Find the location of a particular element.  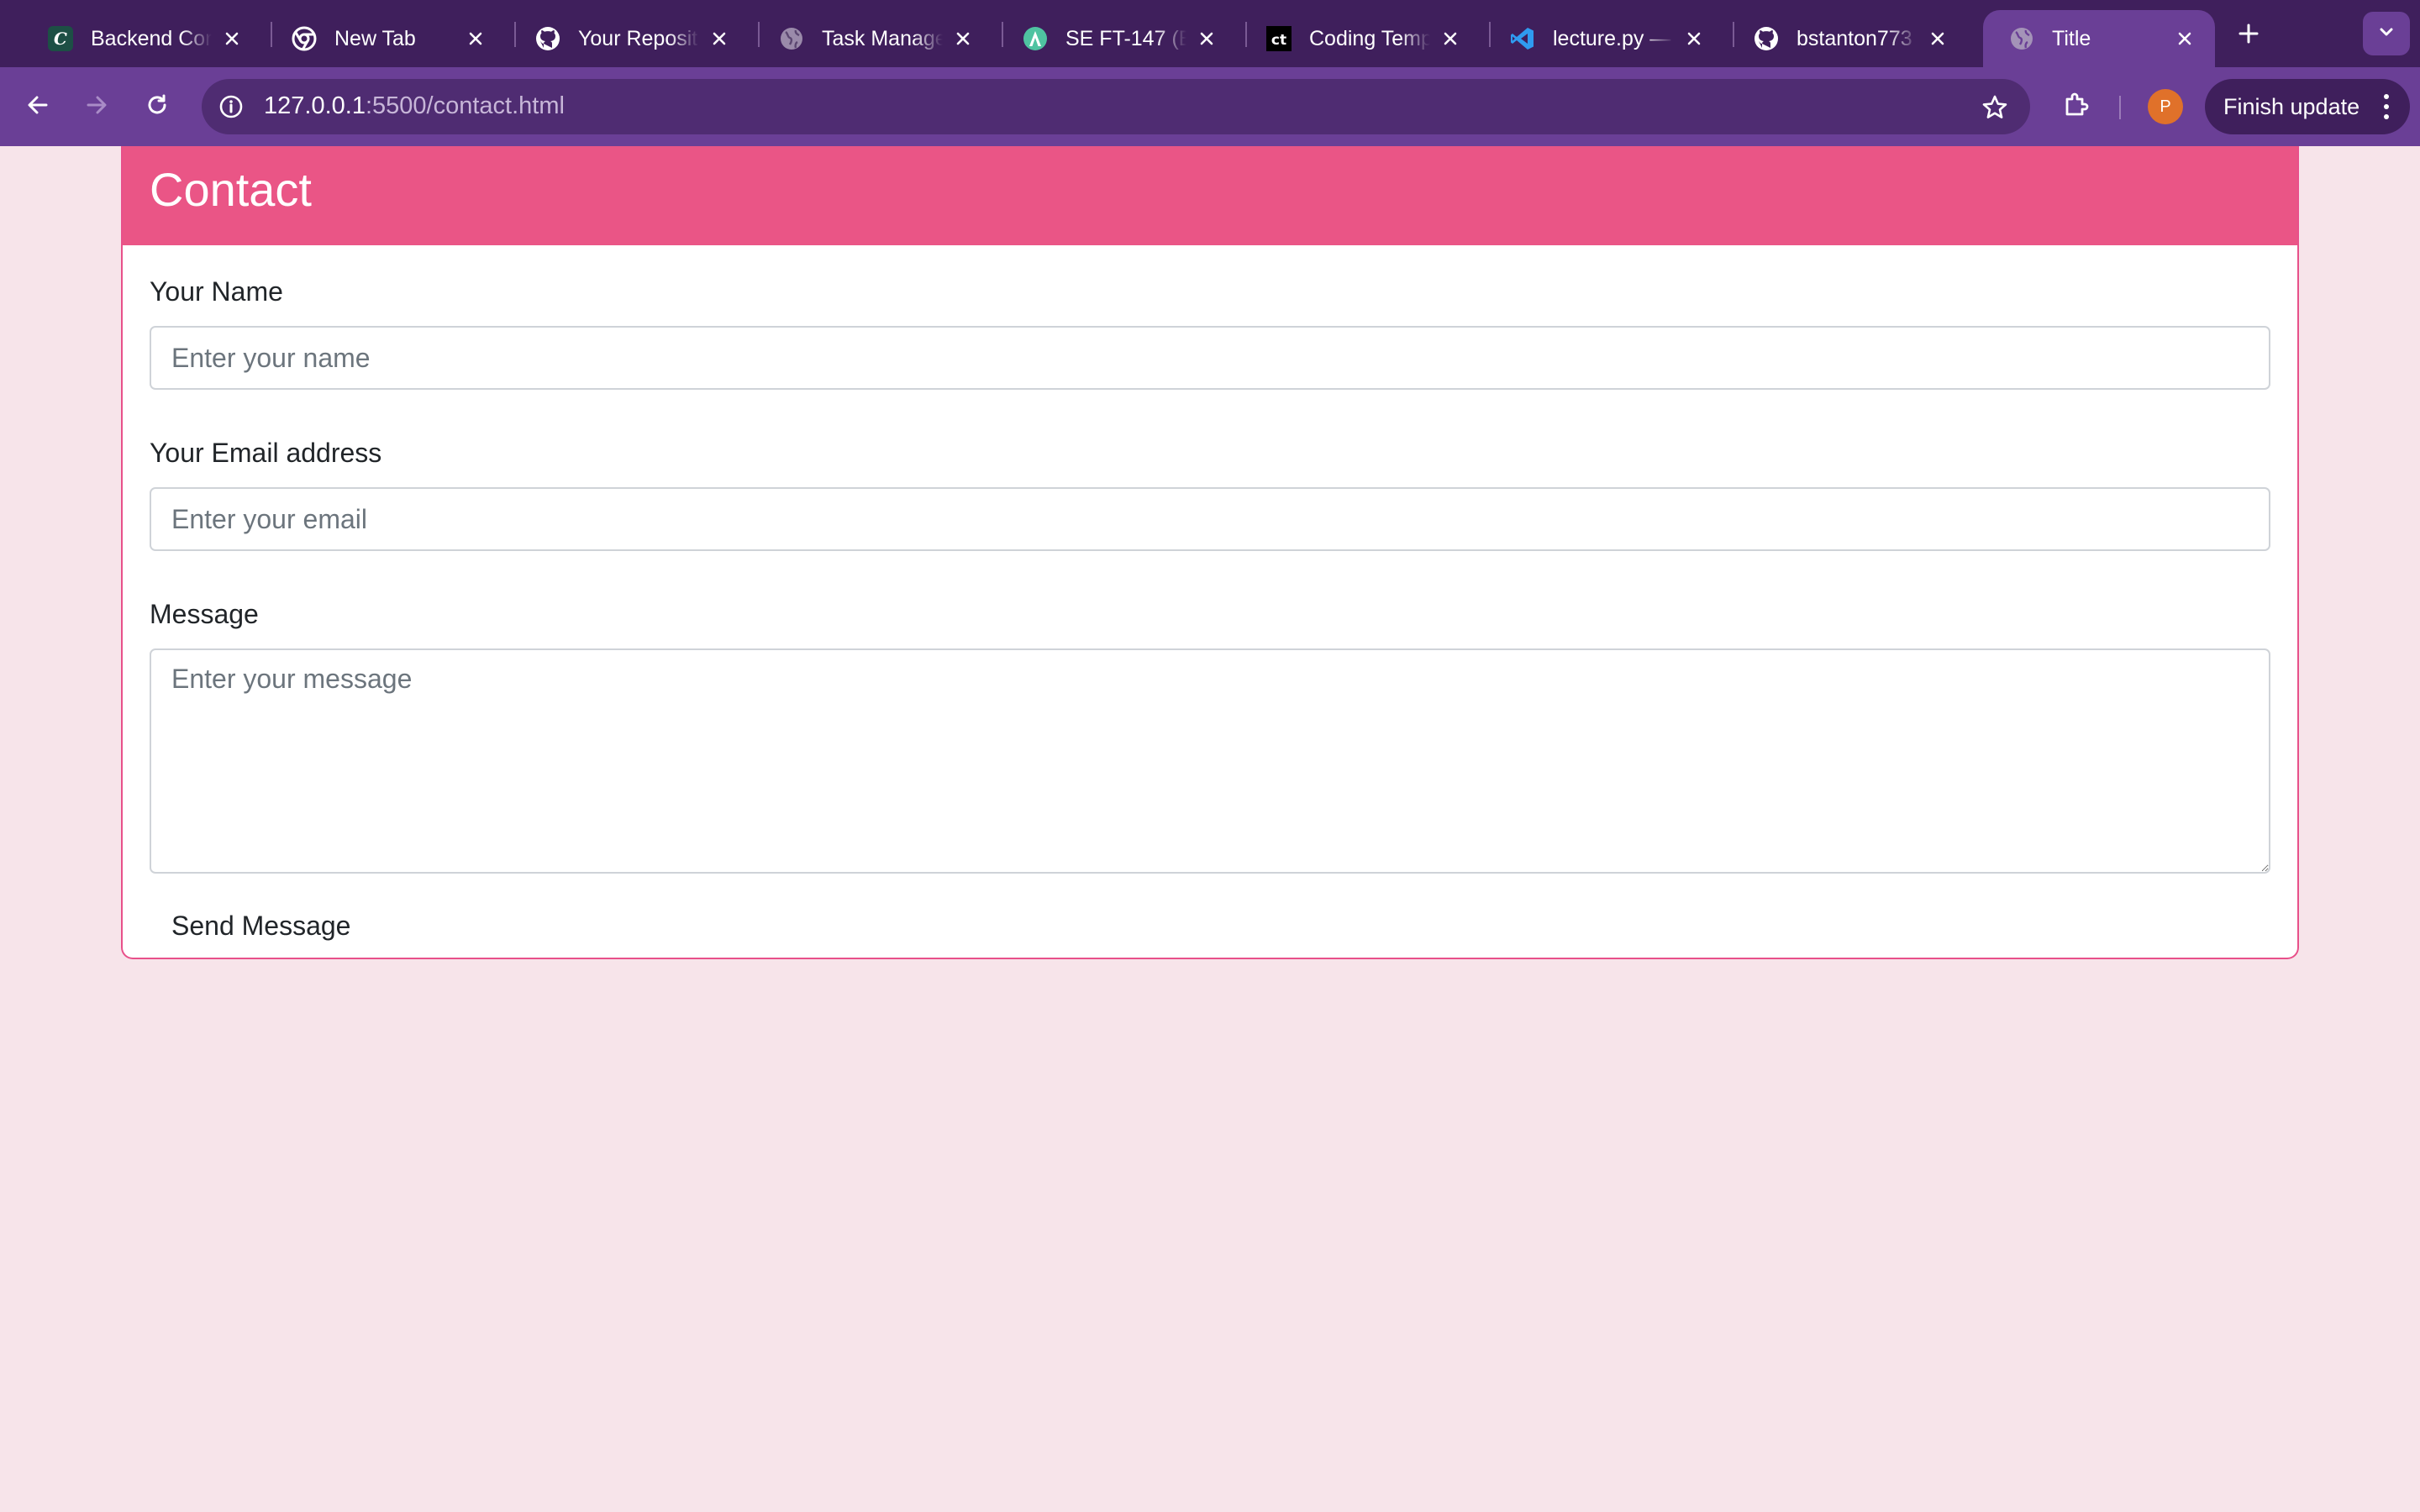

plus-icon is located at coordinates (2249, 36).